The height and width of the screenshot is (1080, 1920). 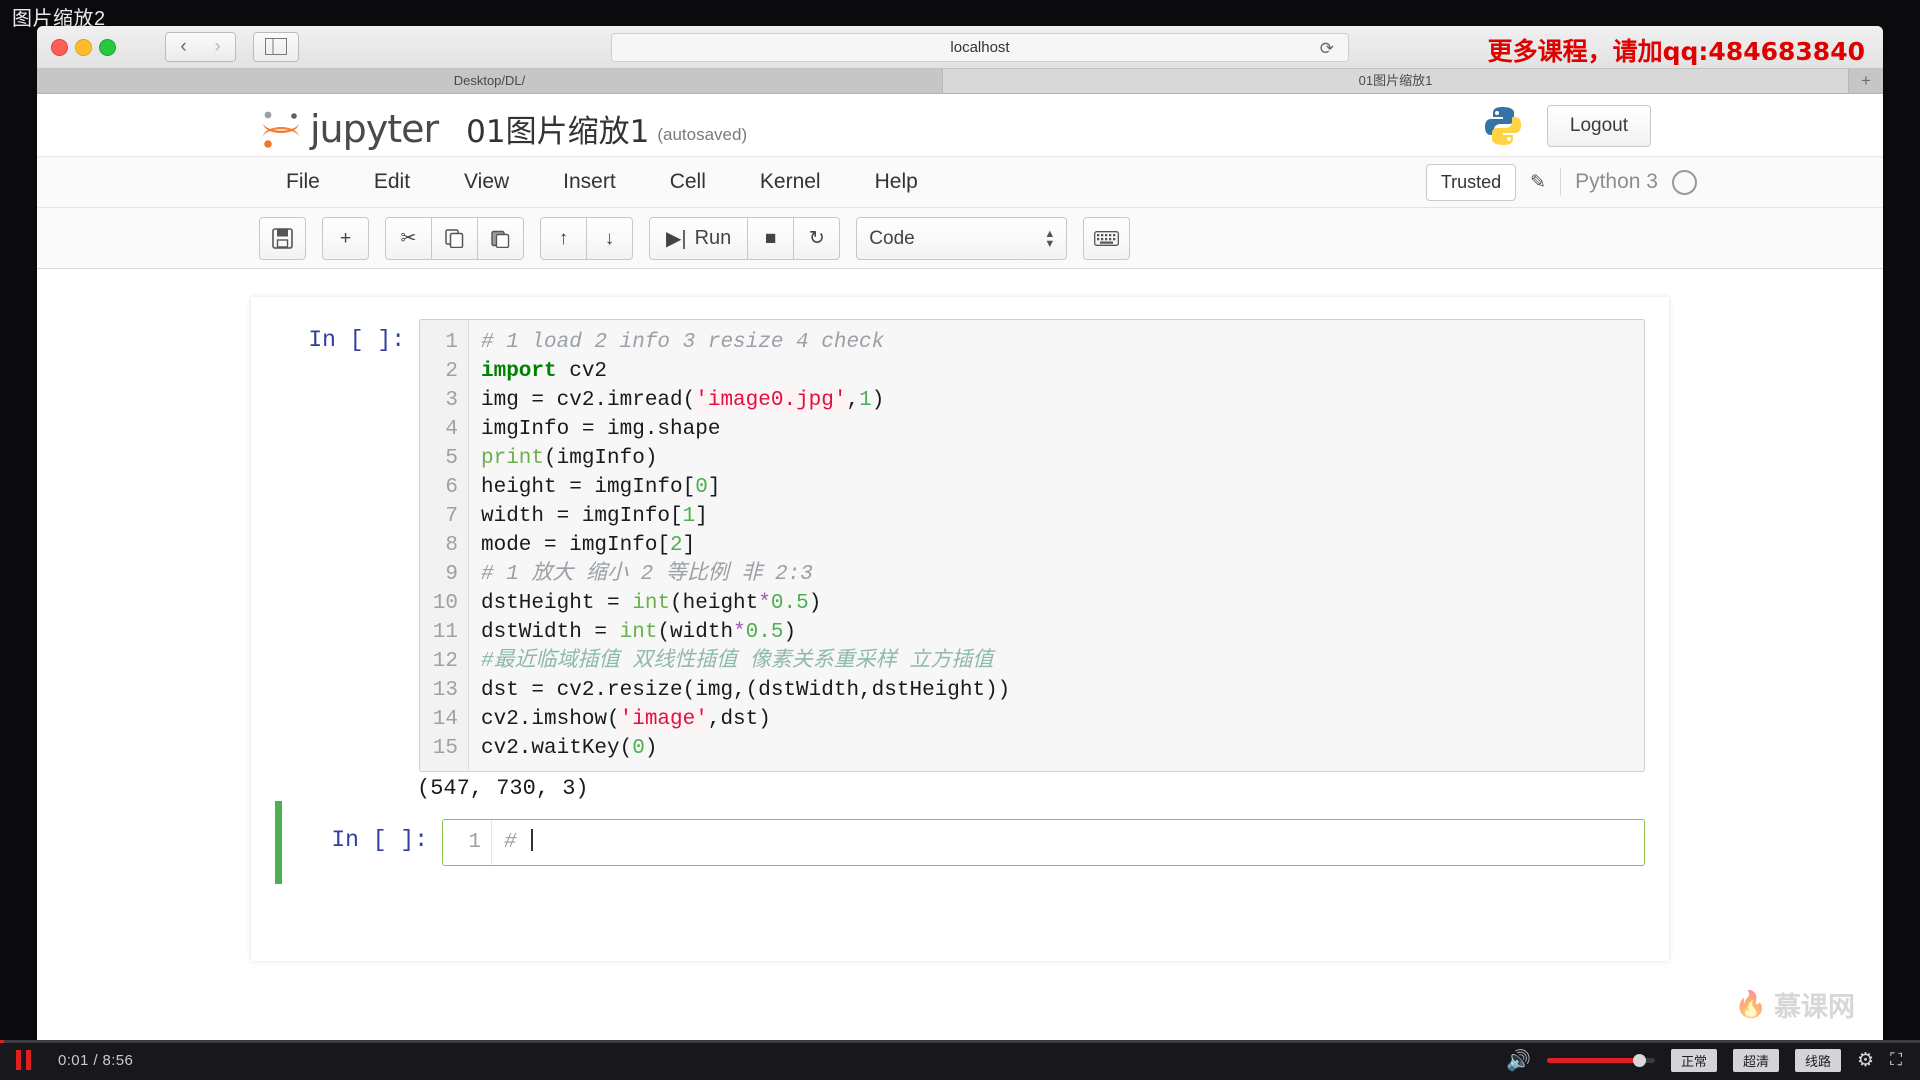 What do you see at coordinates (1616, 181) in the screenshot?
I see `kernel-name-label: Python 3` at bounding box center [1616, 181].